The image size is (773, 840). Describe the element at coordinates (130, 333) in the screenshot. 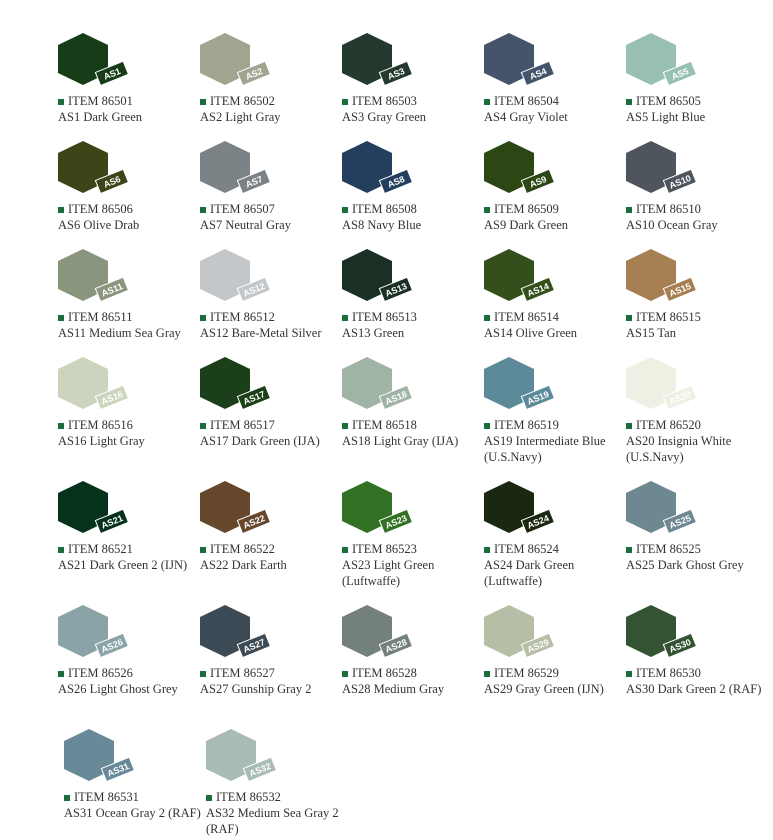

I see `color-name: AS11 Medium Sea Gray` at that location.